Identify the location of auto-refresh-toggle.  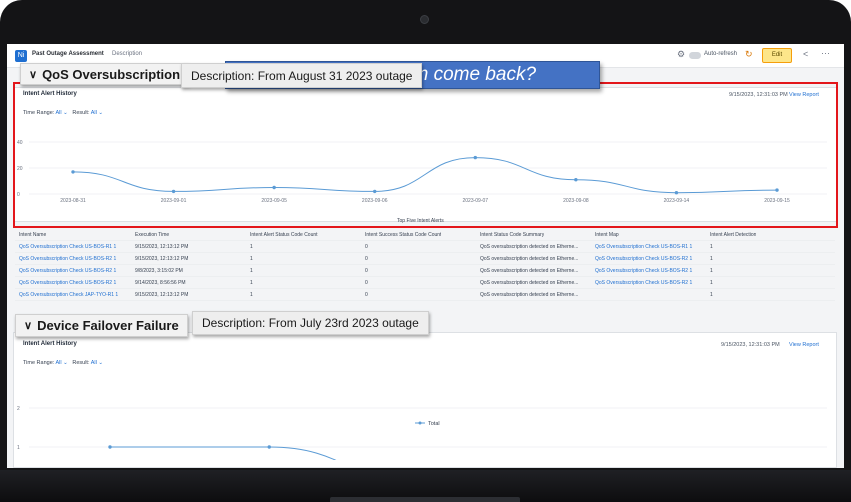
(695, 55).